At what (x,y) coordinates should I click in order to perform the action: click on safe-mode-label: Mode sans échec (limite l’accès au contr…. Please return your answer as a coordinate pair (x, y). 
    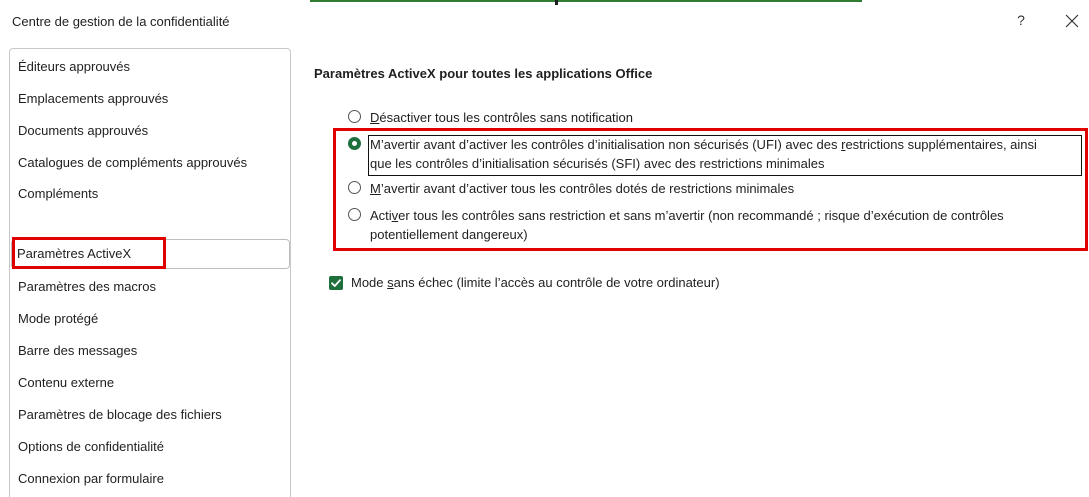
    Looking at the image, I should click on (535, 282).